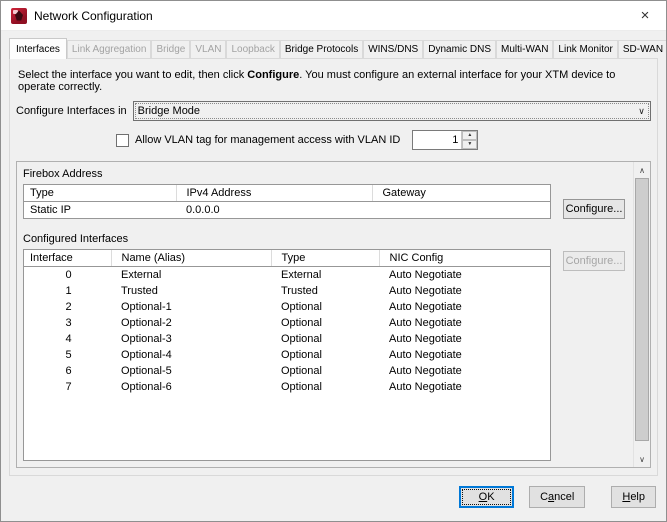 The width and height of the screenshot is (667, 522). I want to click on firebox-address-table: Type IPv4 Address Gateway Static IP 0.0.0.0, so click(287, 201).